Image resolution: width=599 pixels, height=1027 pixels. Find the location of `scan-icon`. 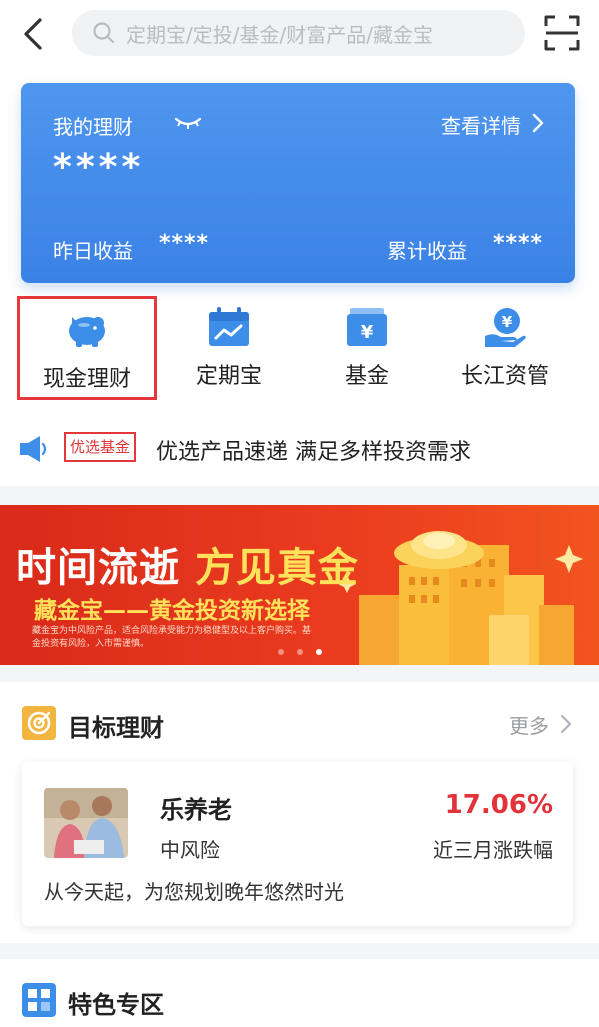

scan-icon is located at coordinates (562, 33).